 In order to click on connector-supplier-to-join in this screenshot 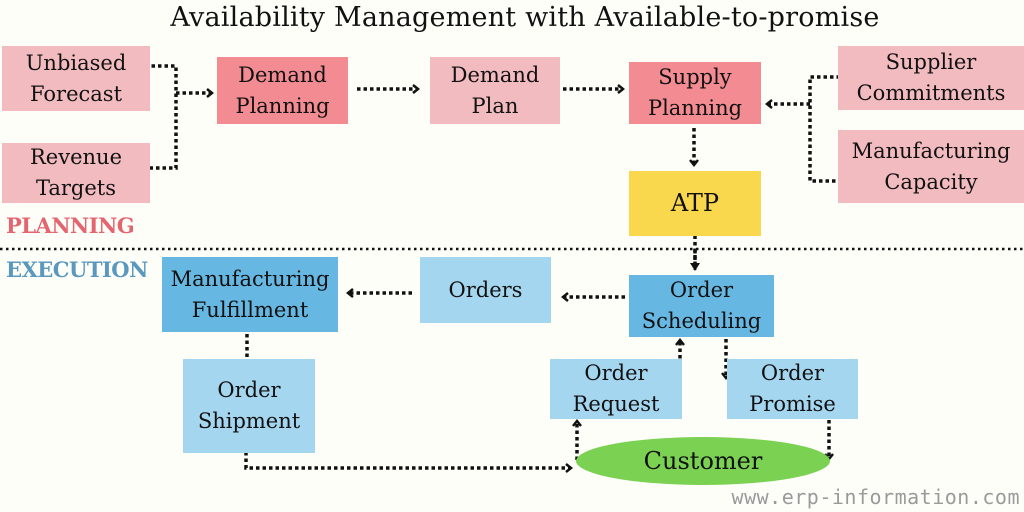, I will do `click(824, 129)`.